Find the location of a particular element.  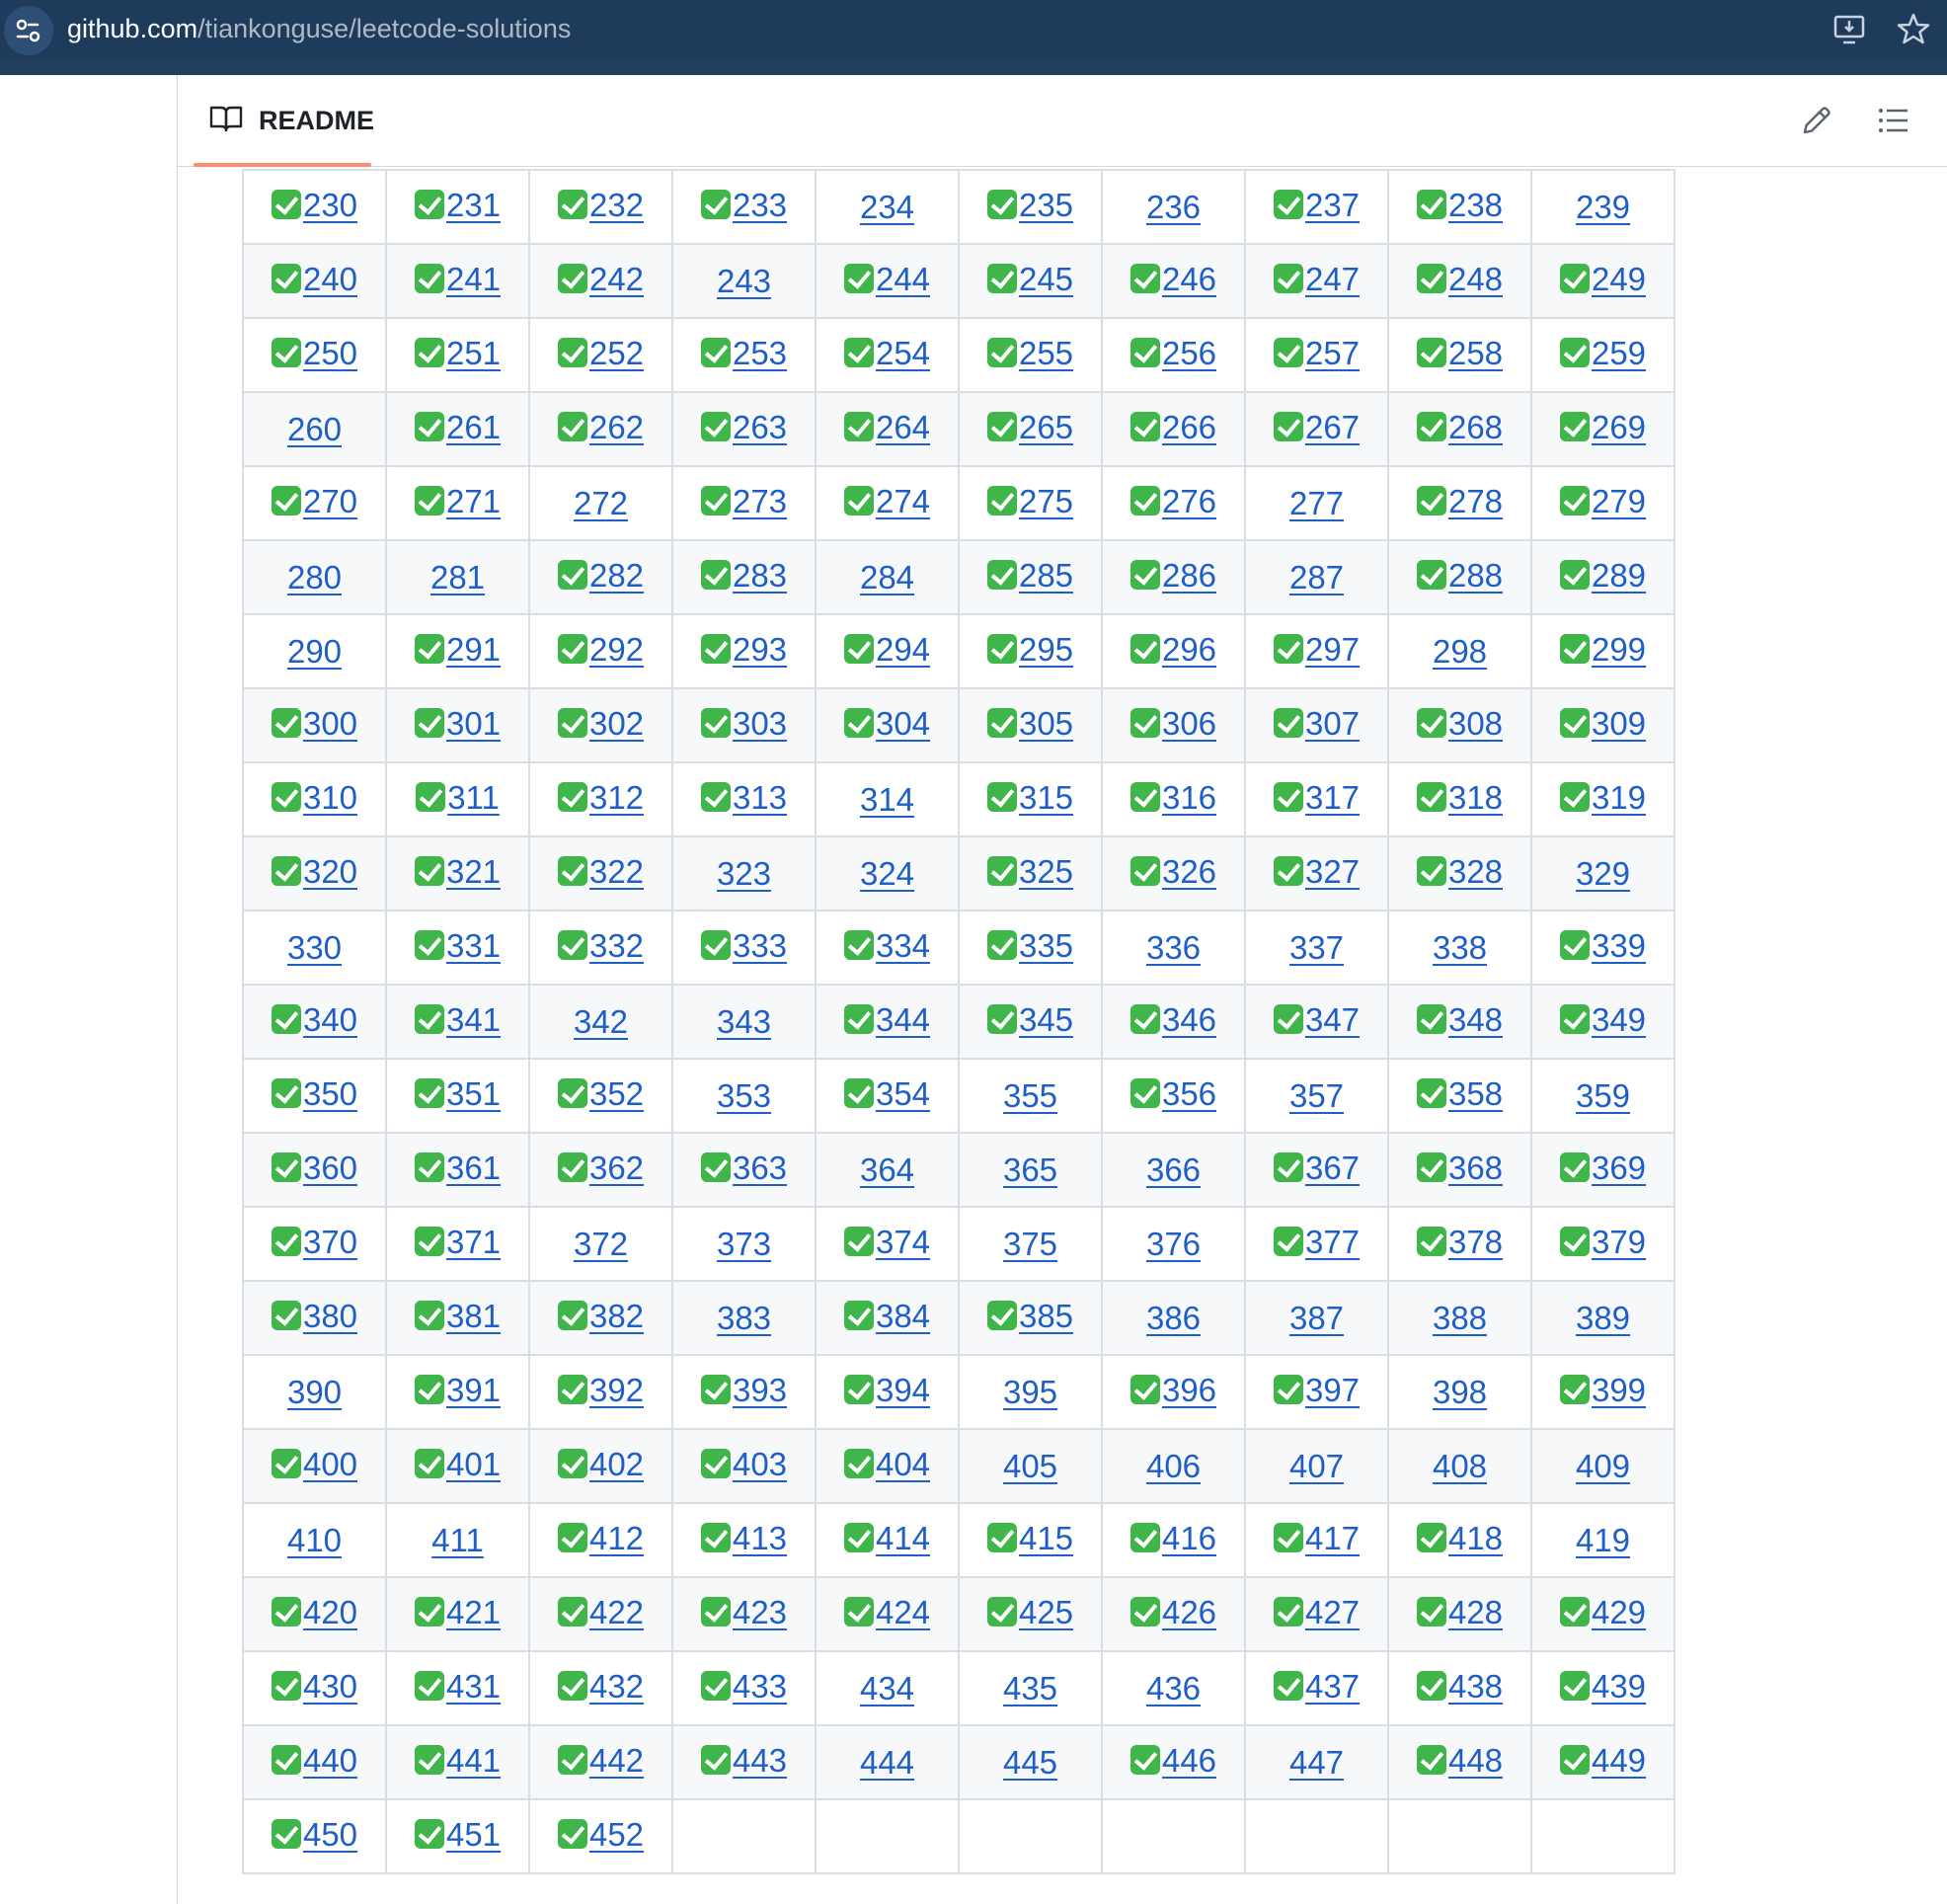

problem-link: 360 is located at coordinates (330, 1168).